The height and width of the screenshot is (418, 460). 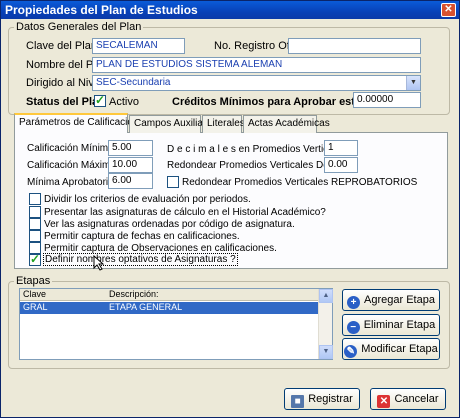 I want to click on cancelar-label: Cancelar, so click(x=416, y=399).